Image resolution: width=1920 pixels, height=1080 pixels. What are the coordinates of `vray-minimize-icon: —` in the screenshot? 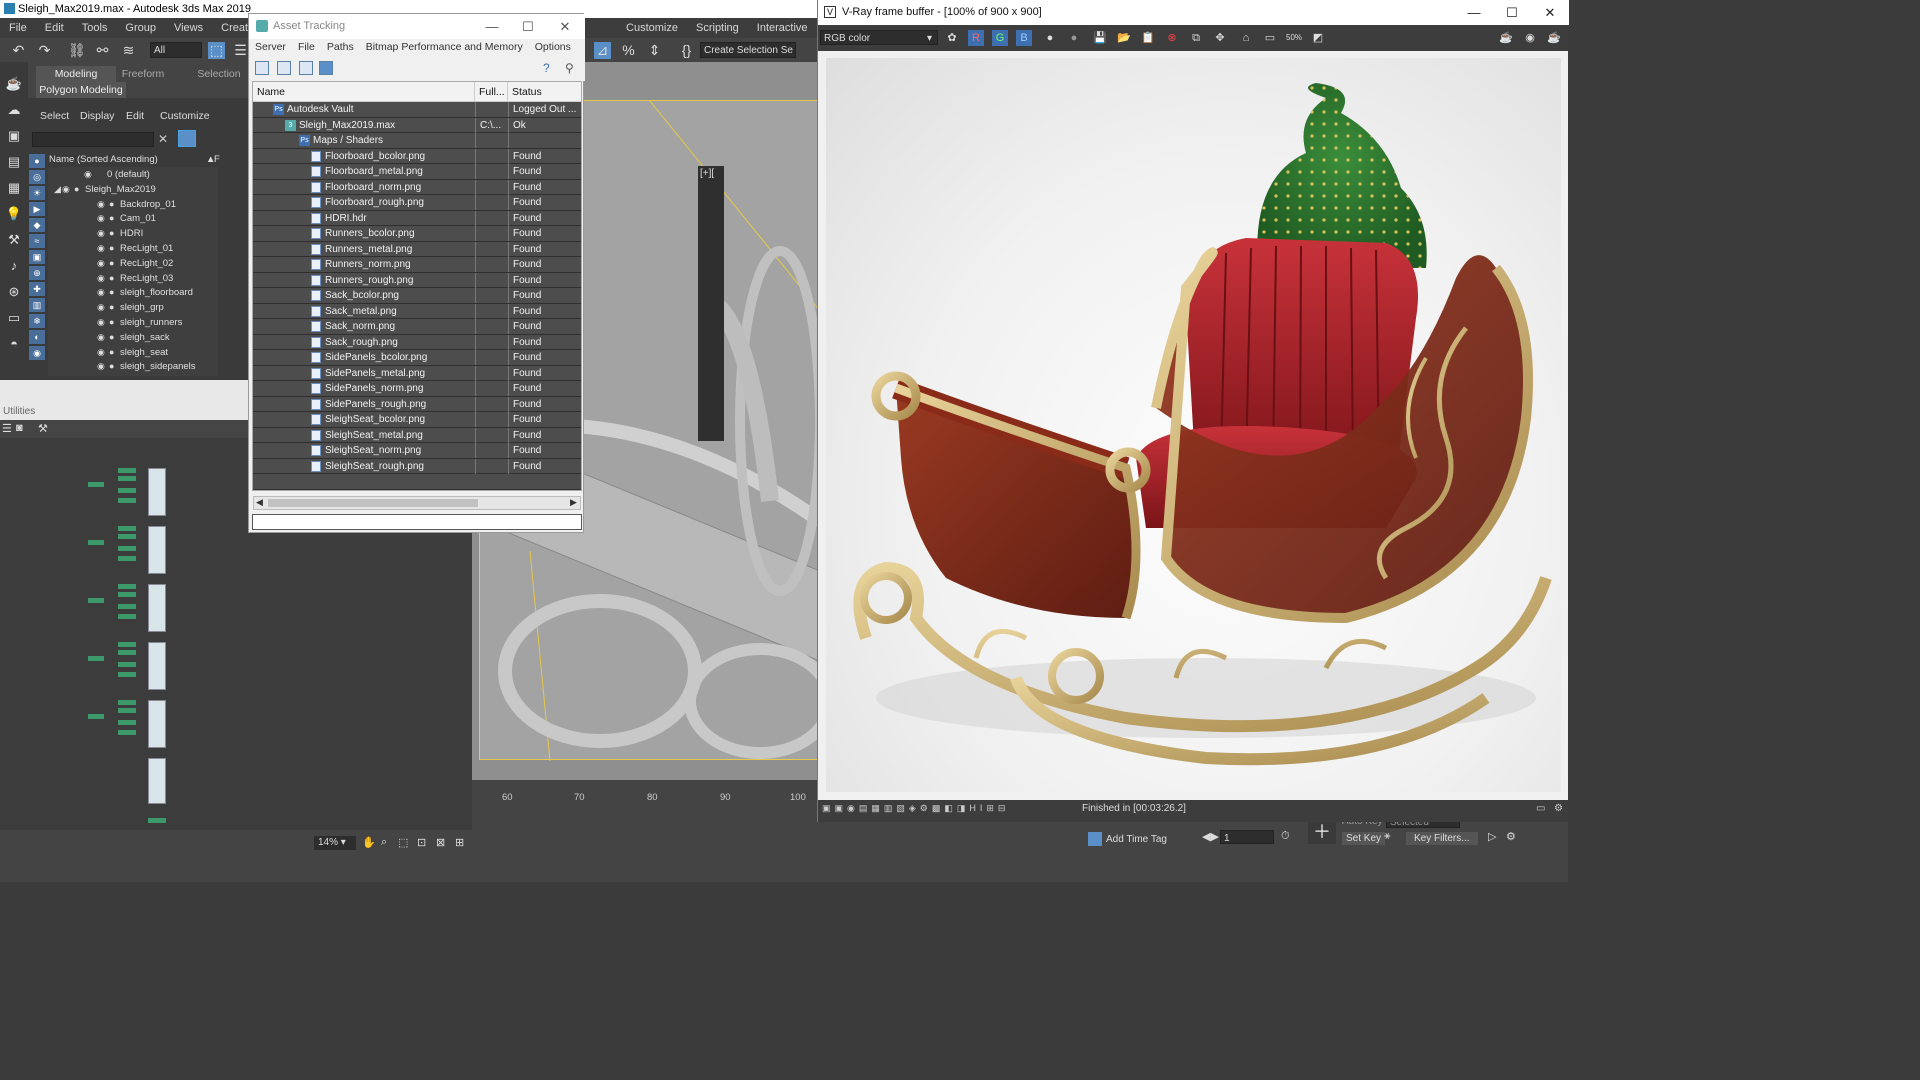 It's located at (1474, 12).